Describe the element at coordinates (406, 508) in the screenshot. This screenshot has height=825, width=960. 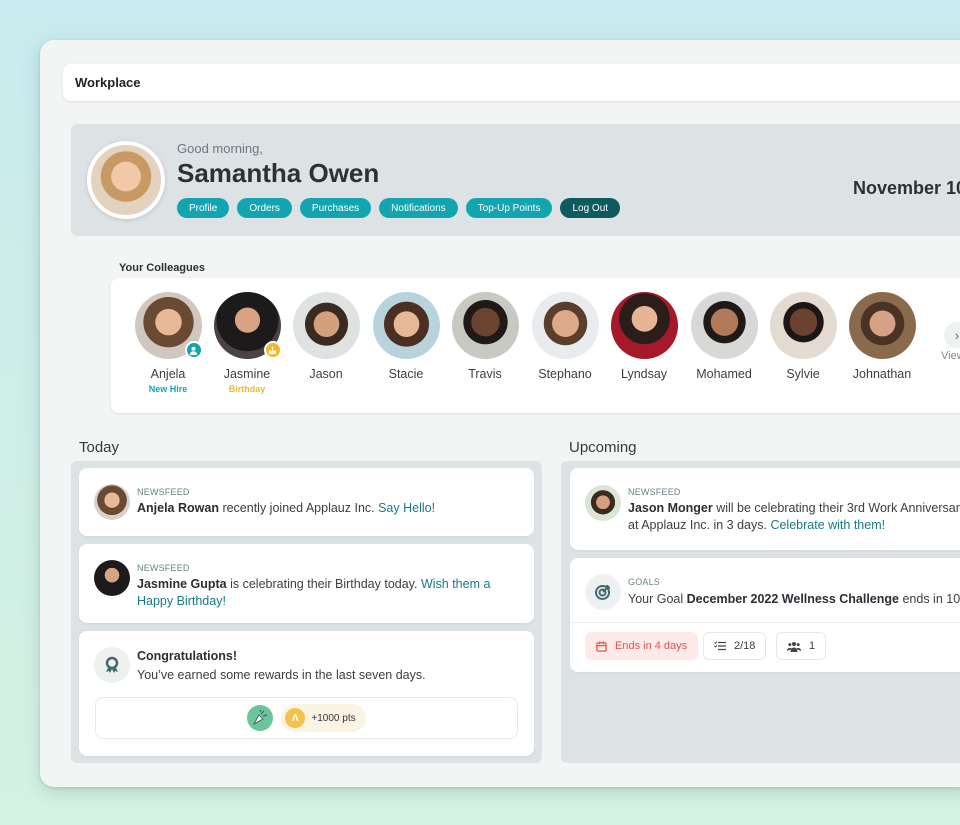
I see `say-hello-link: Say Hello!` at that location.